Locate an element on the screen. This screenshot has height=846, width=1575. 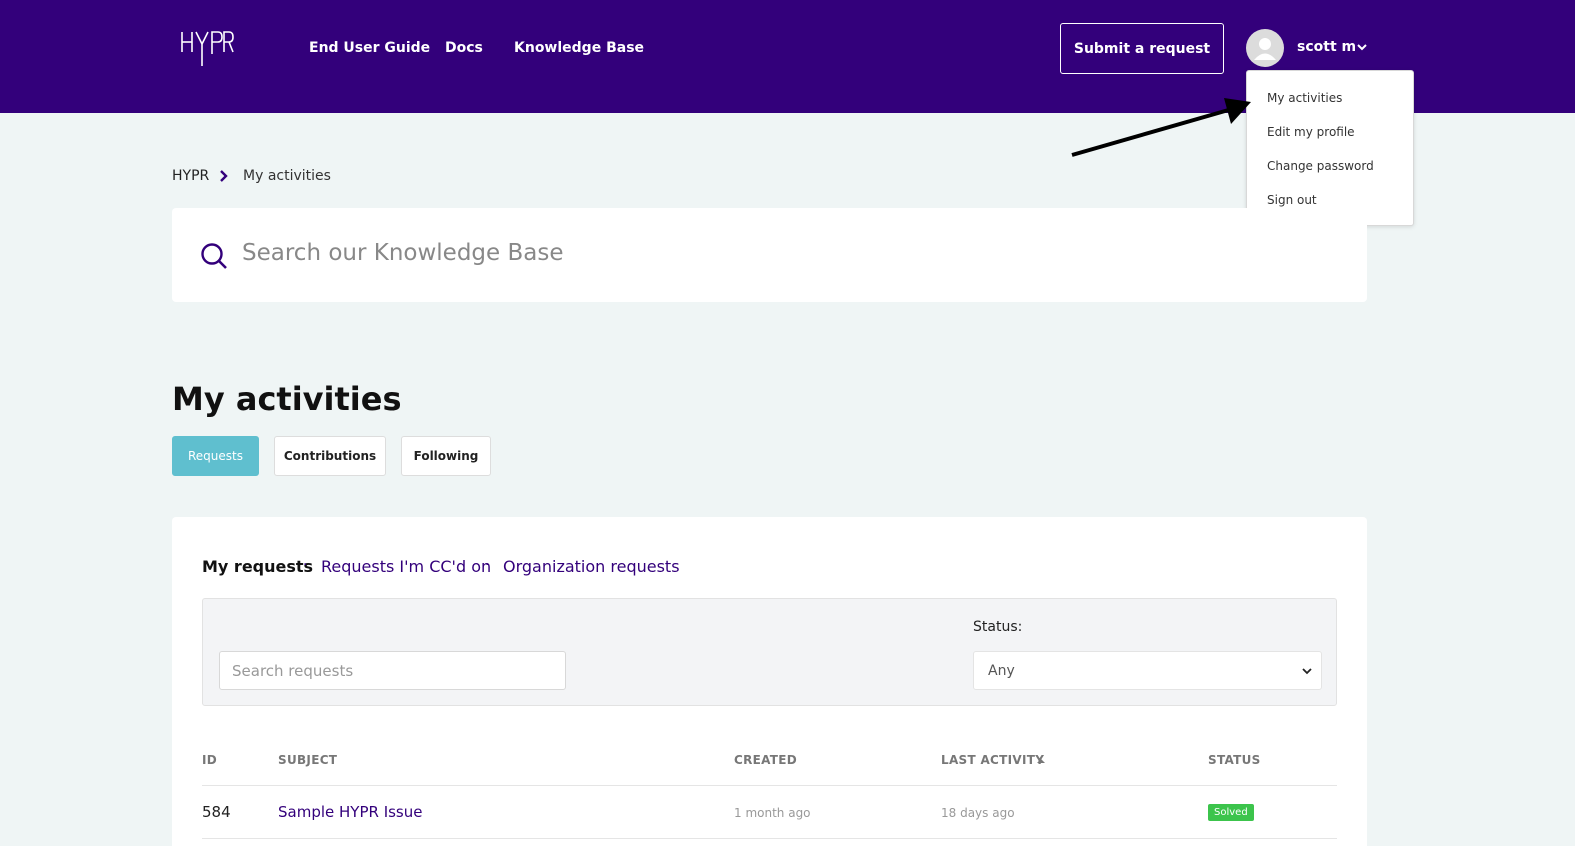
user-name: scott m is located at coordinates (1326, 47).